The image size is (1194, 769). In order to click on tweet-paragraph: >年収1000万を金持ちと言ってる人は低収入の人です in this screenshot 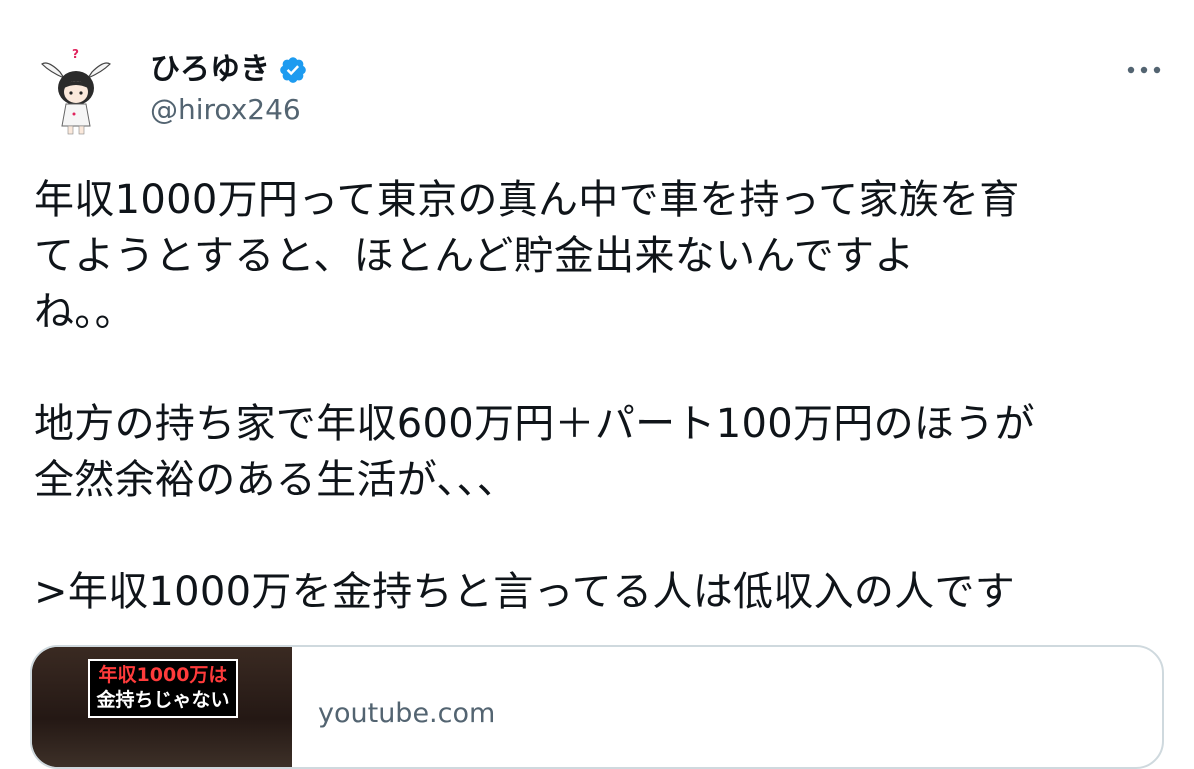, I will do `click(599, 592)`.